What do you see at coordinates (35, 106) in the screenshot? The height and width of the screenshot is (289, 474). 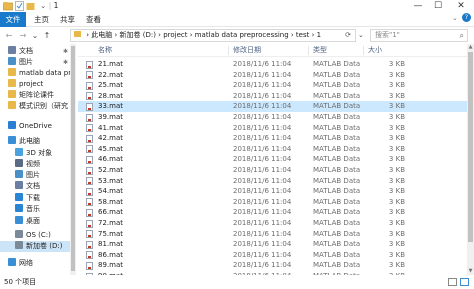 I see `sidebar-item: 模式识别（研究` at bounding box center [35, 106].